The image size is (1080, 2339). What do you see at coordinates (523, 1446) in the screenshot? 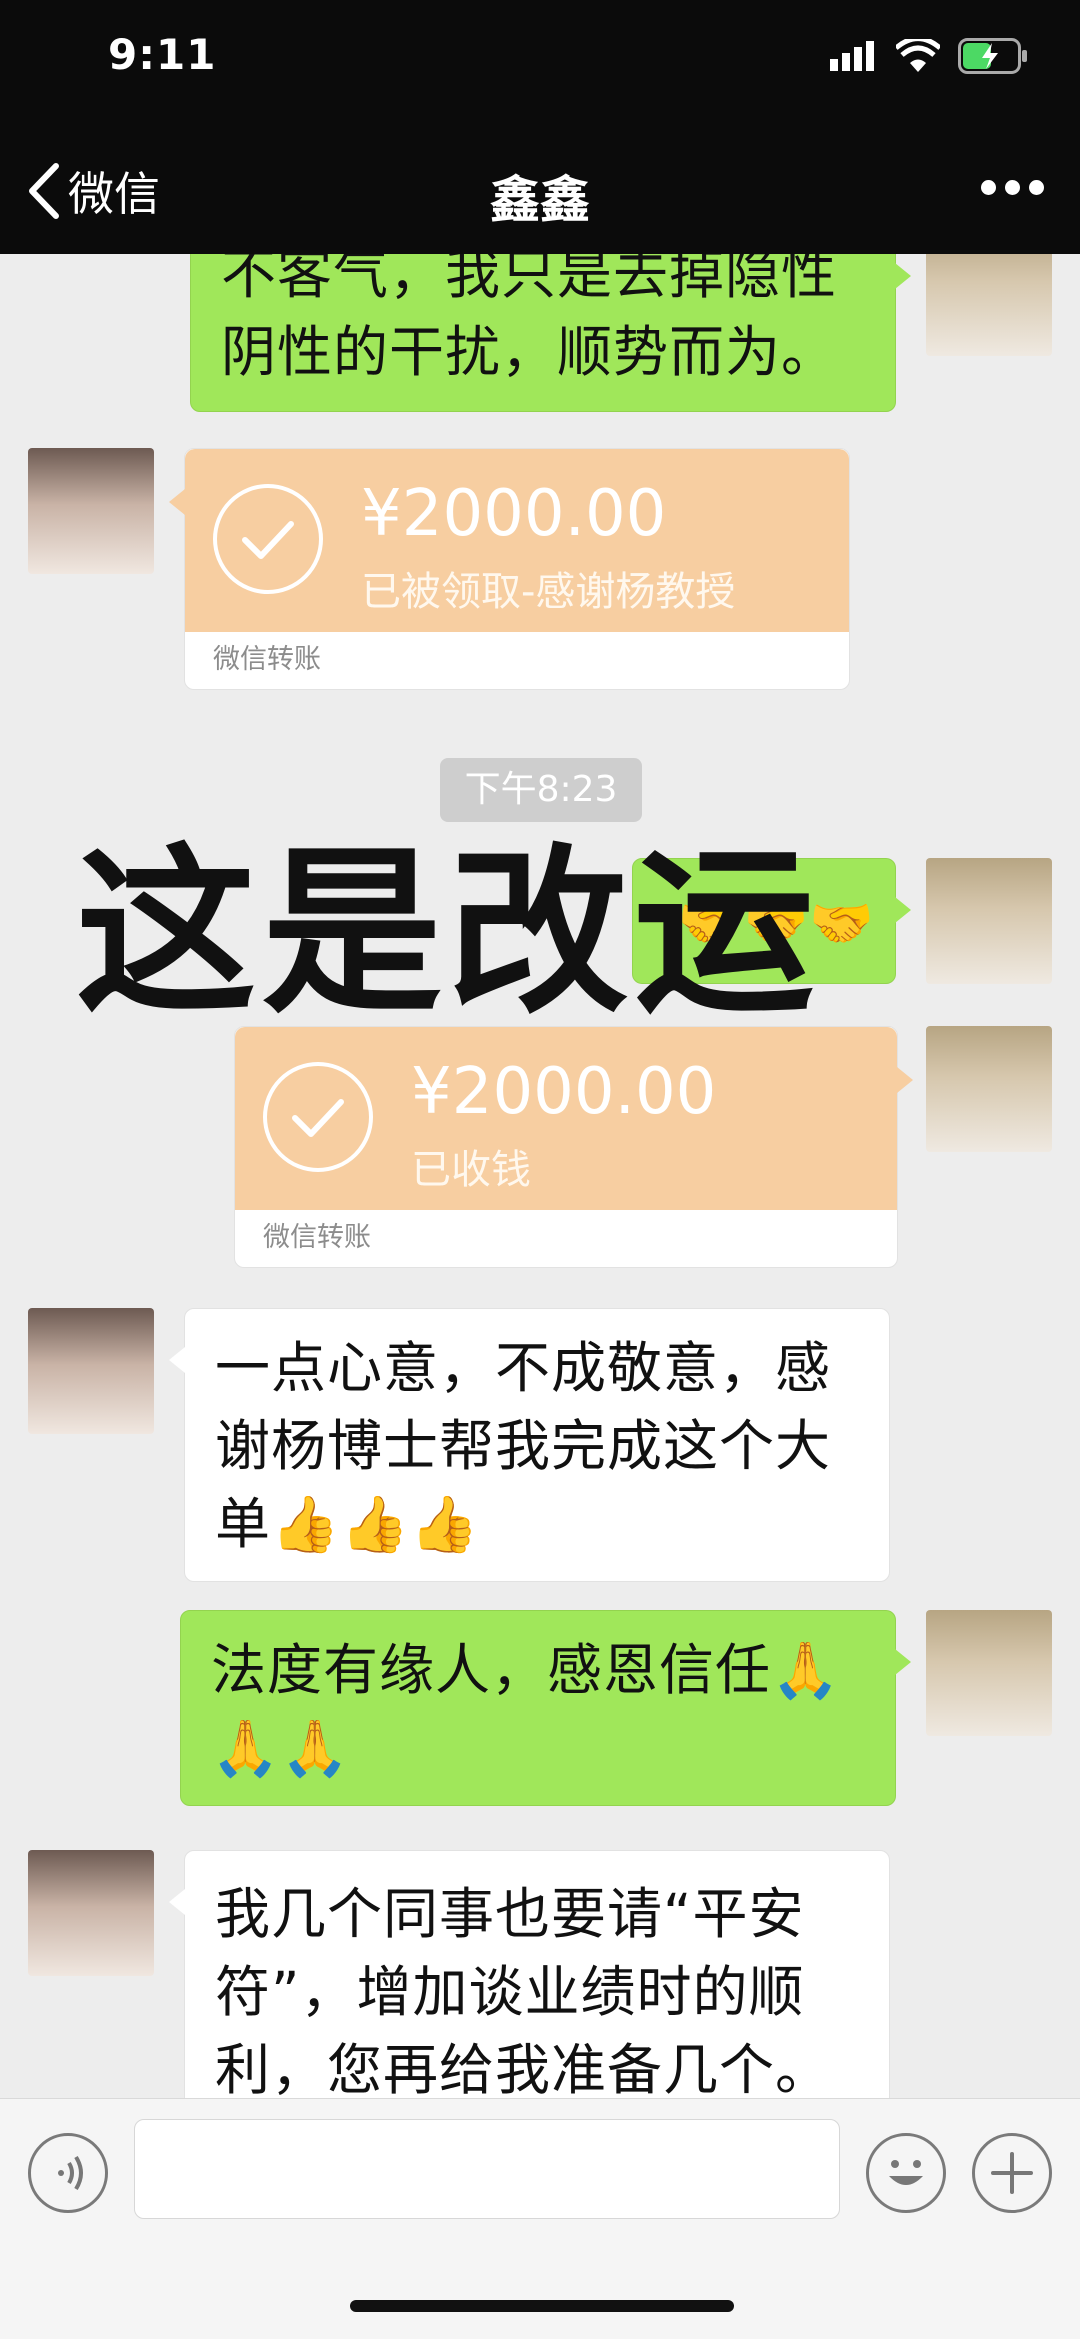
I see `message-line: 谢杨博士帮我完成这个大` at bounding box center [523, 1446].